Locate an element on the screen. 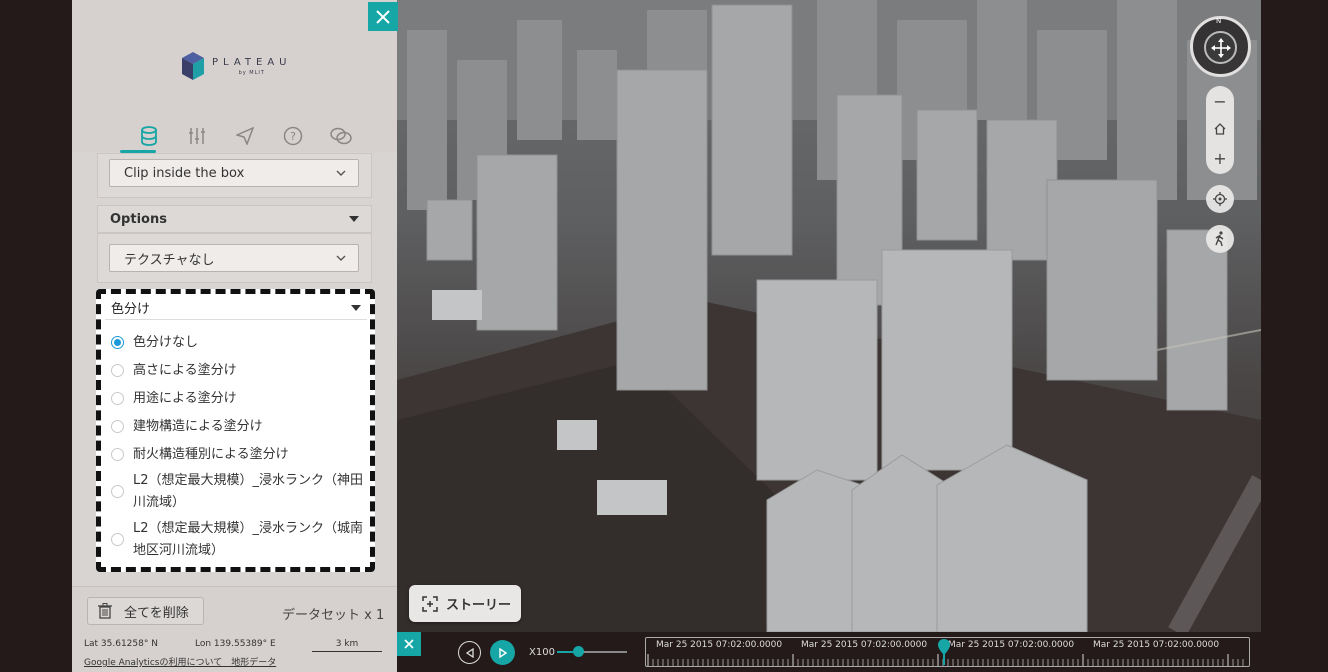 The height and width of the screenshot is (672, 1328). sliders-icon is located at coordinates (197, 136).